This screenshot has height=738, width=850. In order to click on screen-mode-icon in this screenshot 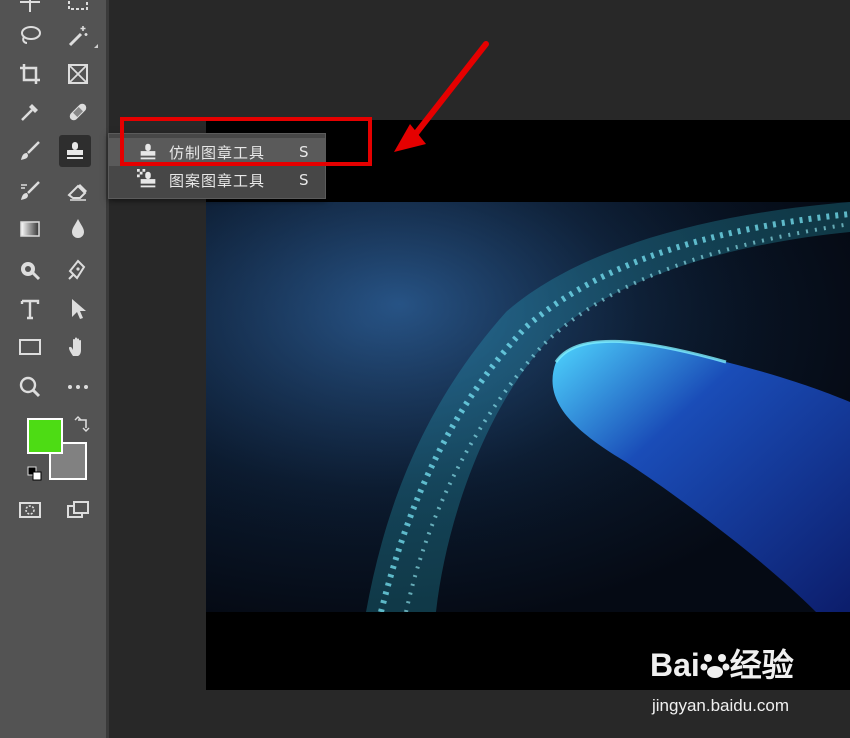, I will do `click(78, 509)`.